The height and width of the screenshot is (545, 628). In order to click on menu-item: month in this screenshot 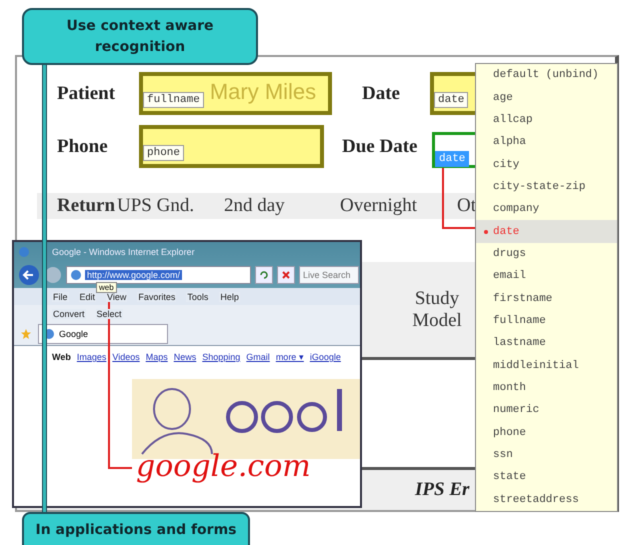, I will do `click(546, 388)`.